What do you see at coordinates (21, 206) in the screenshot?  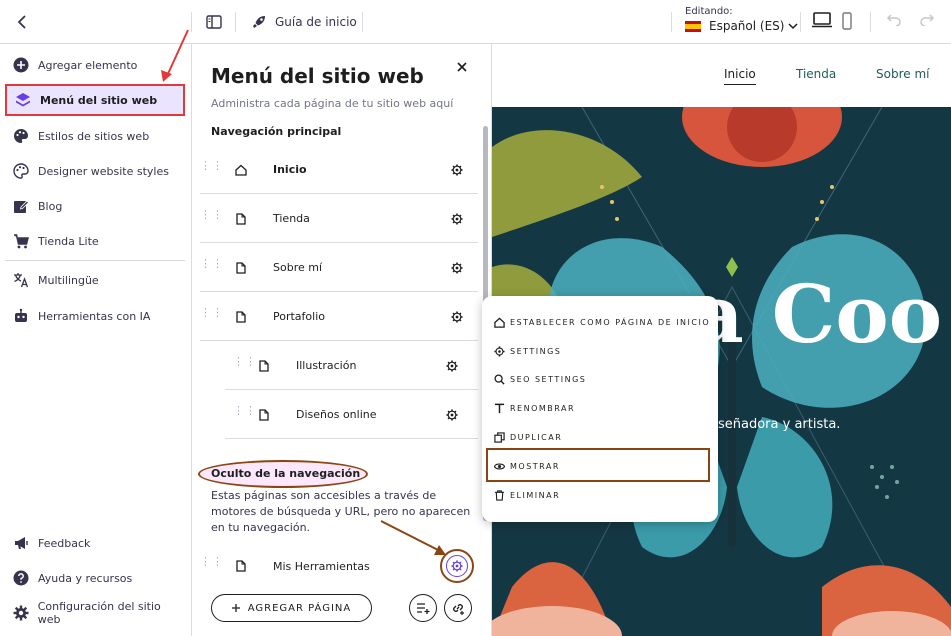 I see `edit-icon` at bounding box center [21, 206].